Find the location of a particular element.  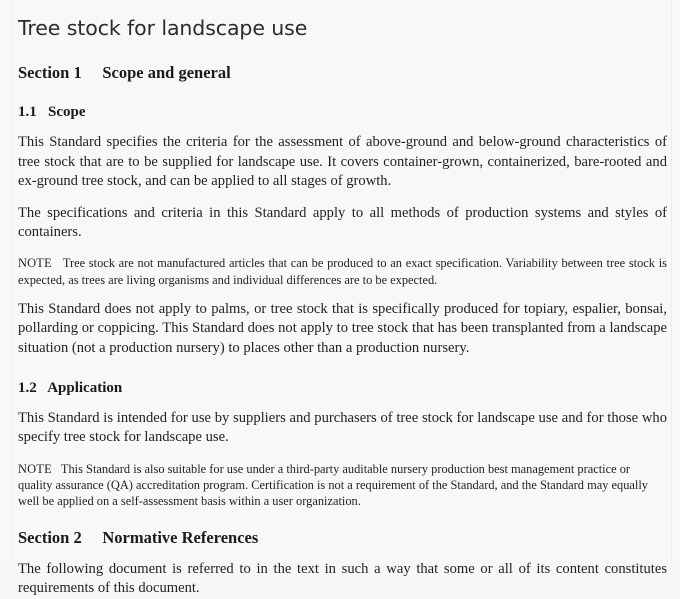

subsection-heading-1-2: 1.2 Application is located at coordinates (342, 377).